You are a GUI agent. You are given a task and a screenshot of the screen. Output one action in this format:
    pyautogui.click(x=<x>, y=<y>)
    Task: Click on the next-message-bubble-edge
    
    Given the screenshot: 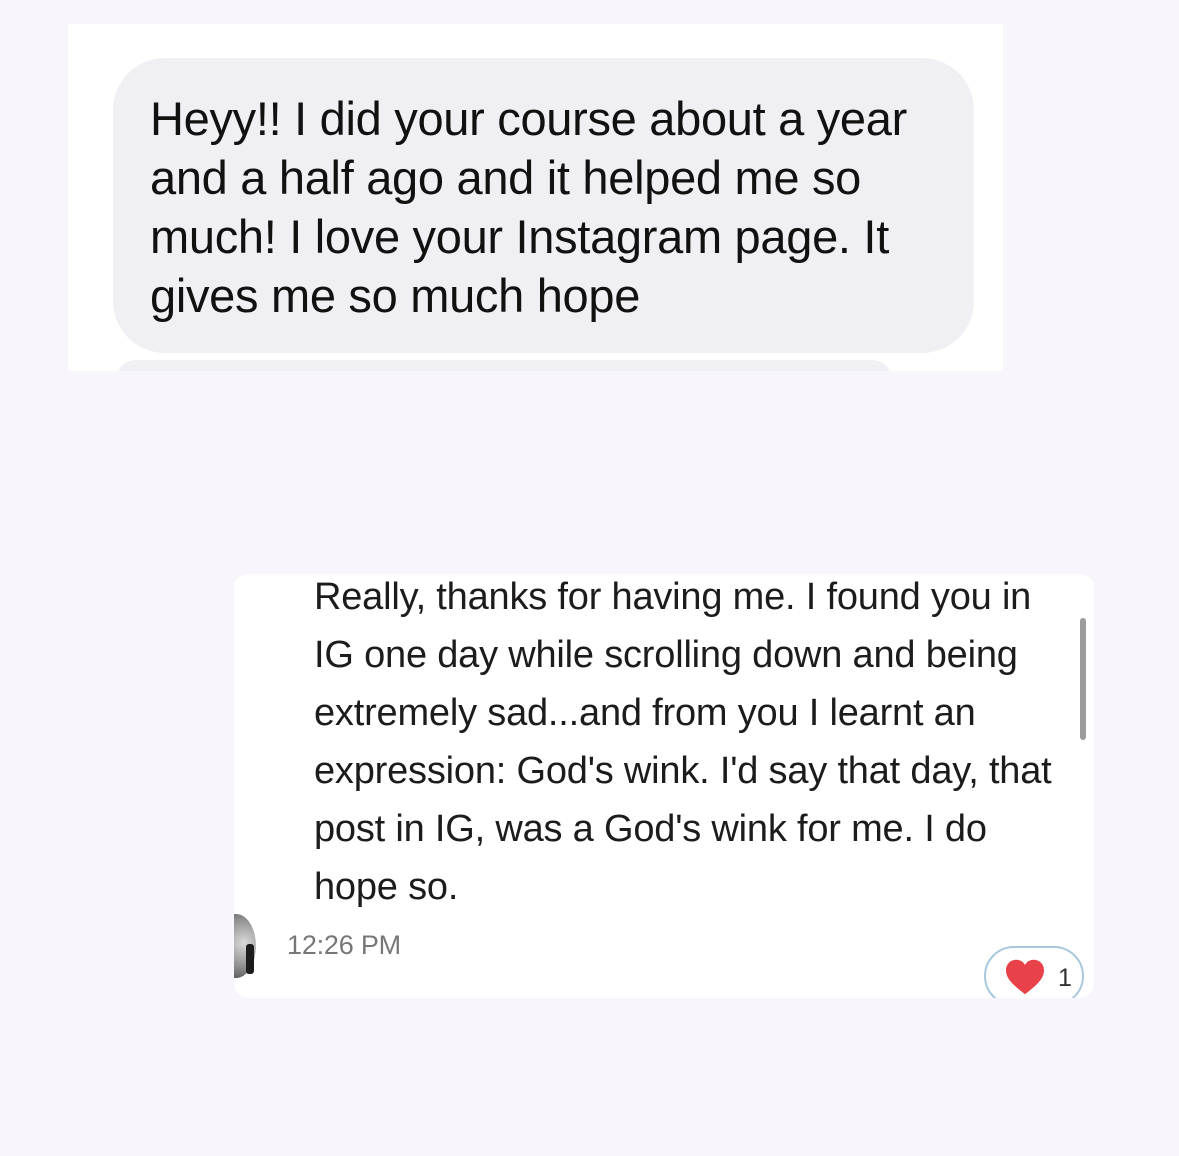 What is the action you would take?
    pyautogui.click(x=504, y=365)
    